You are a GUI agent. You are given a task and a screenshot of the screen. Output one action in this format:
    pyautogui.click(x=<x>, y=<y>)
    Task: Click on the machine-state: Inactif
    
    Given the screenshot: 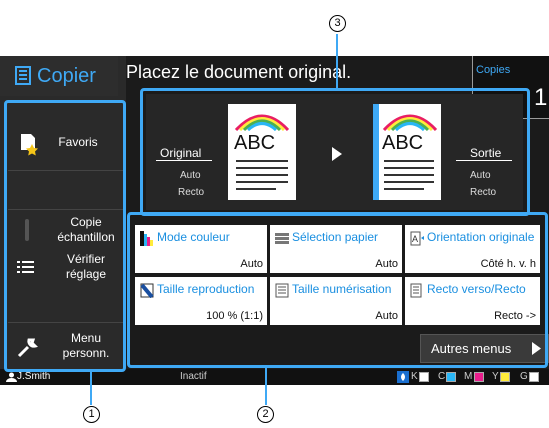 What is the action you would take?
    pyautogui.click(x=193, y=376)
    